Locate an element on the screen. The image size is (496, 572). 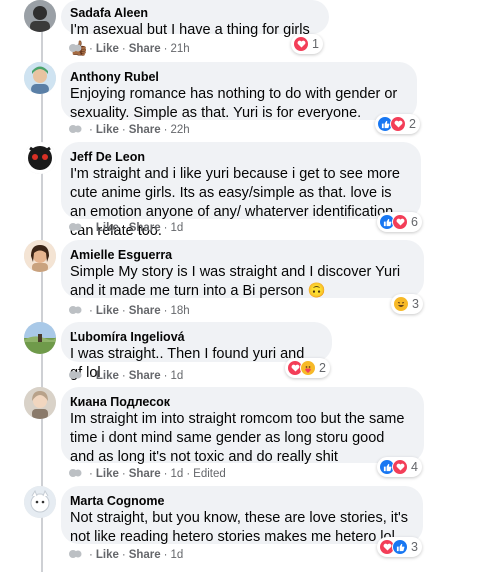
author-name: Jeff De Leon is located at coordinates (239, 157).